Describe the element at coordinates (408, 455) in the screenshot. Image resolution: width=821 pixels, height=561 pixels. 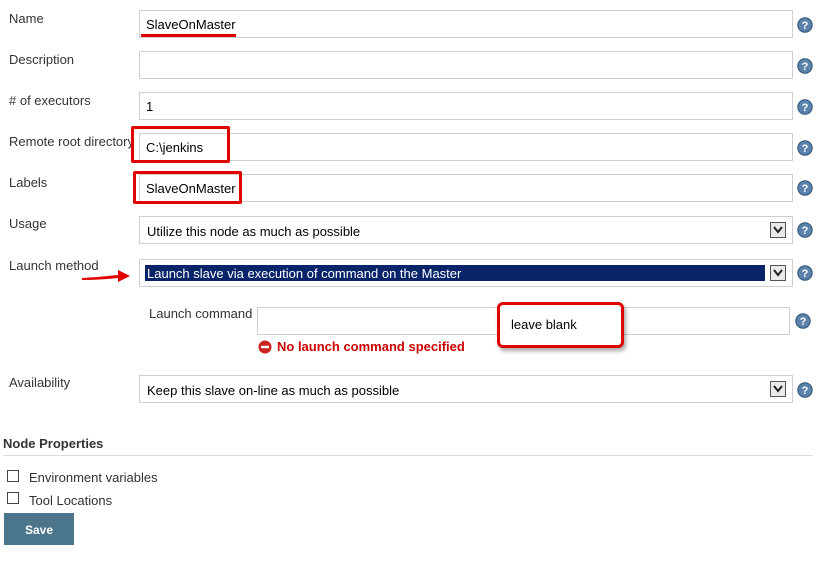
I see `section-divider` at that location.